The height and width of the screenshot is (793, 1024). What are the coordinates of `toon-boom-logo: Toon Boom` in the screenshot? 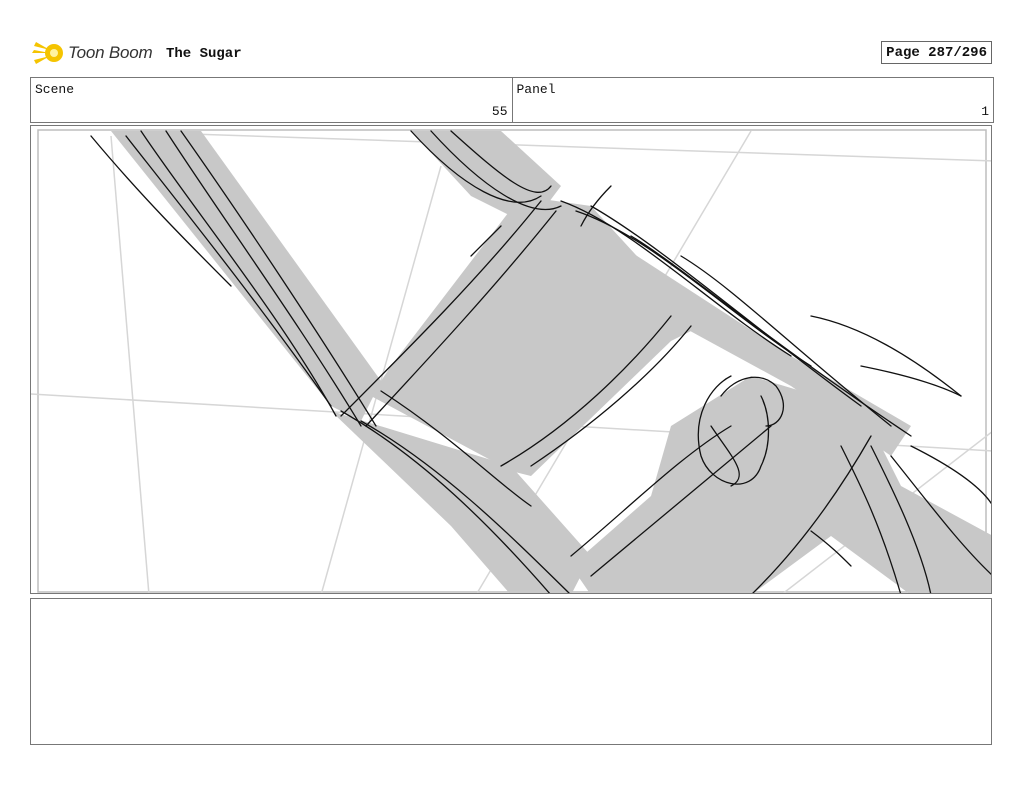 It's located at (94, 53).